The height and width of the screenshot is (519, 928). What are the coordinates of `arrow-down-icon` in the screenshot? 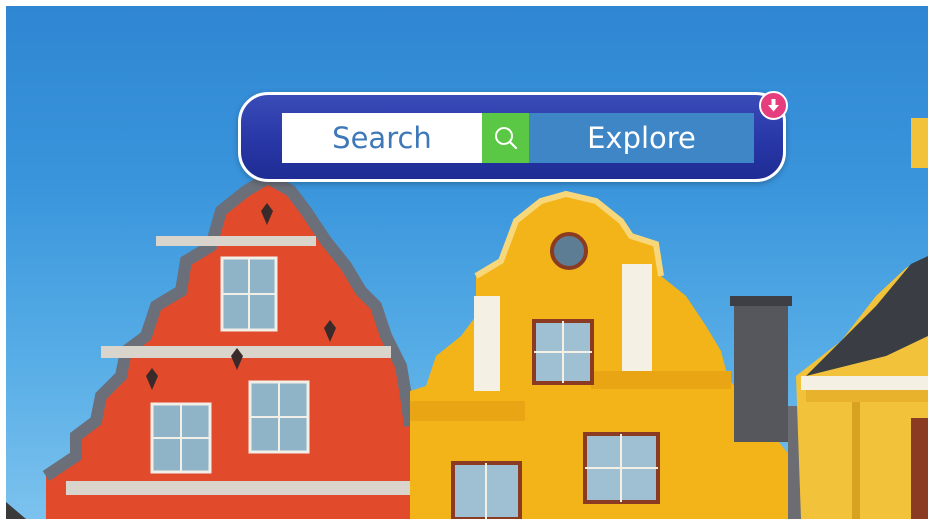 It's located at (773, 105).